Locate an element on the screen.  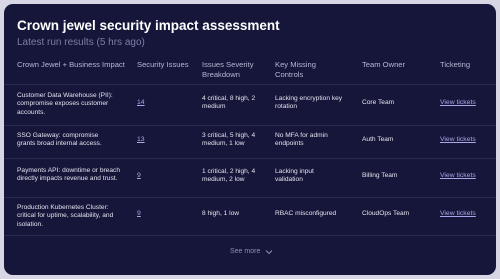
chevron-down-icon is located at coordinates (269, 251).